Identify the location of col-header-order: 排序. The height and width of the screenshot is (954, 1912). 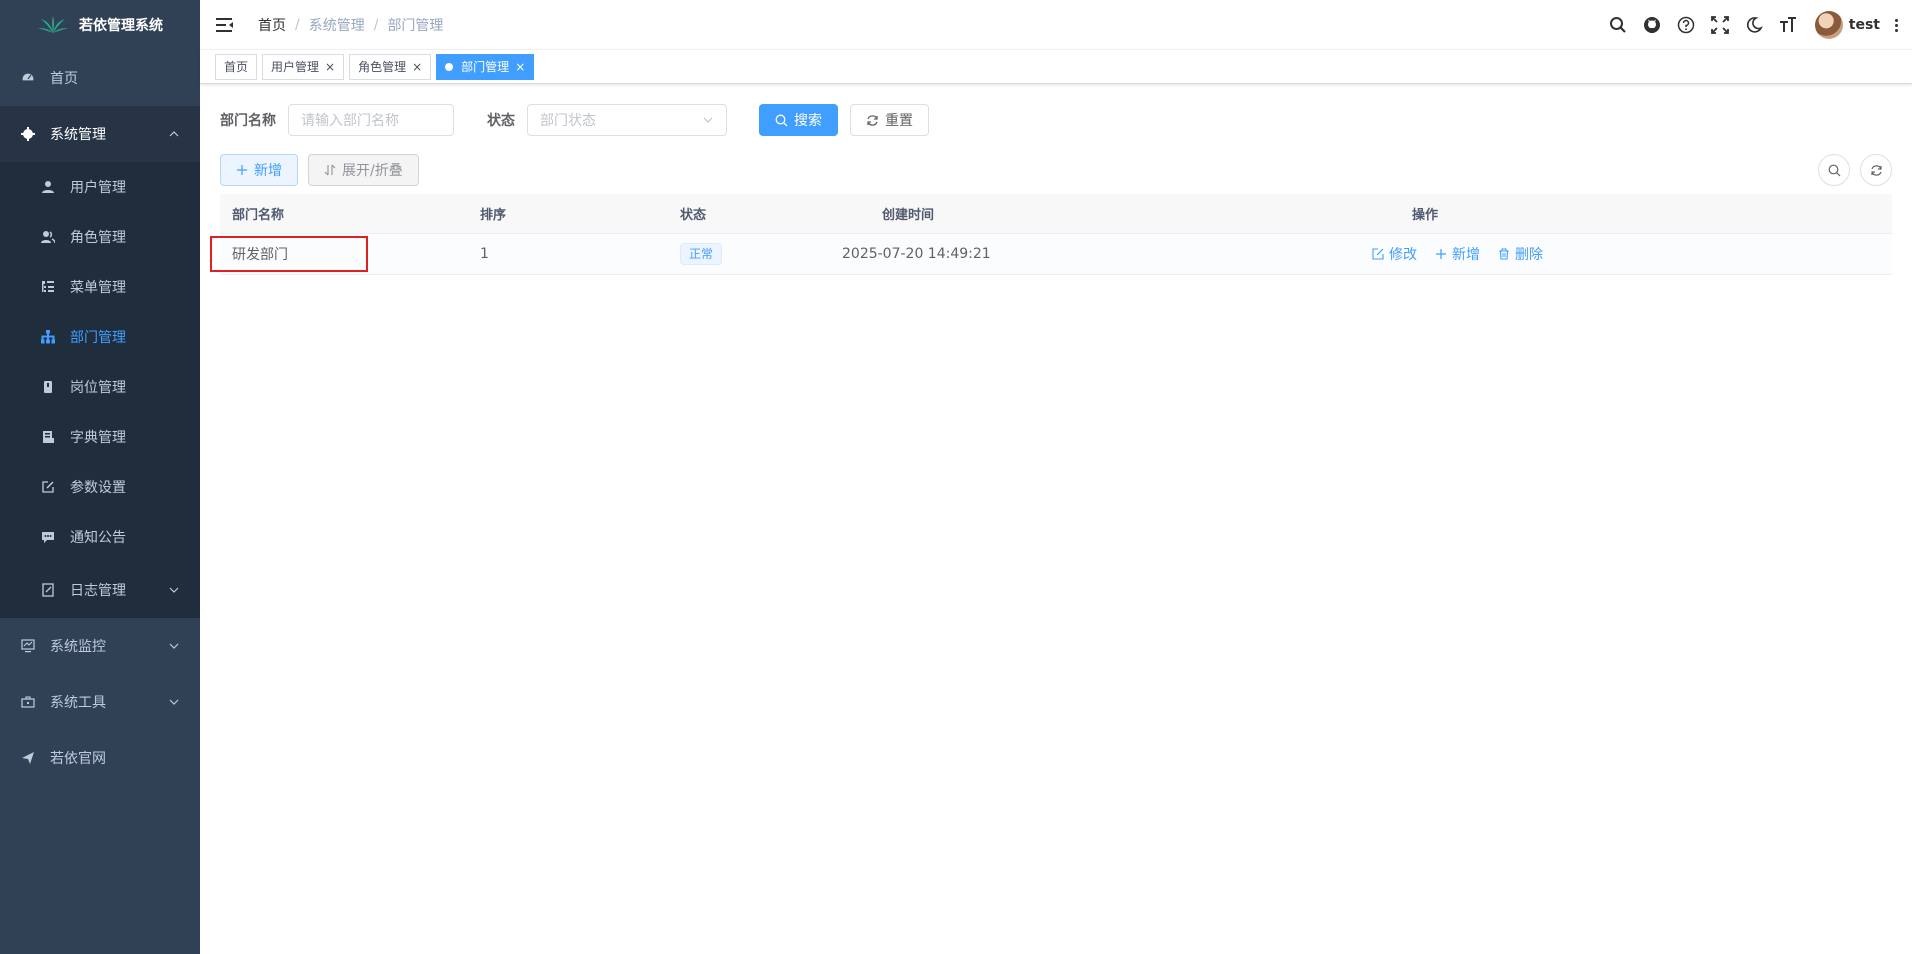
(493, 215).